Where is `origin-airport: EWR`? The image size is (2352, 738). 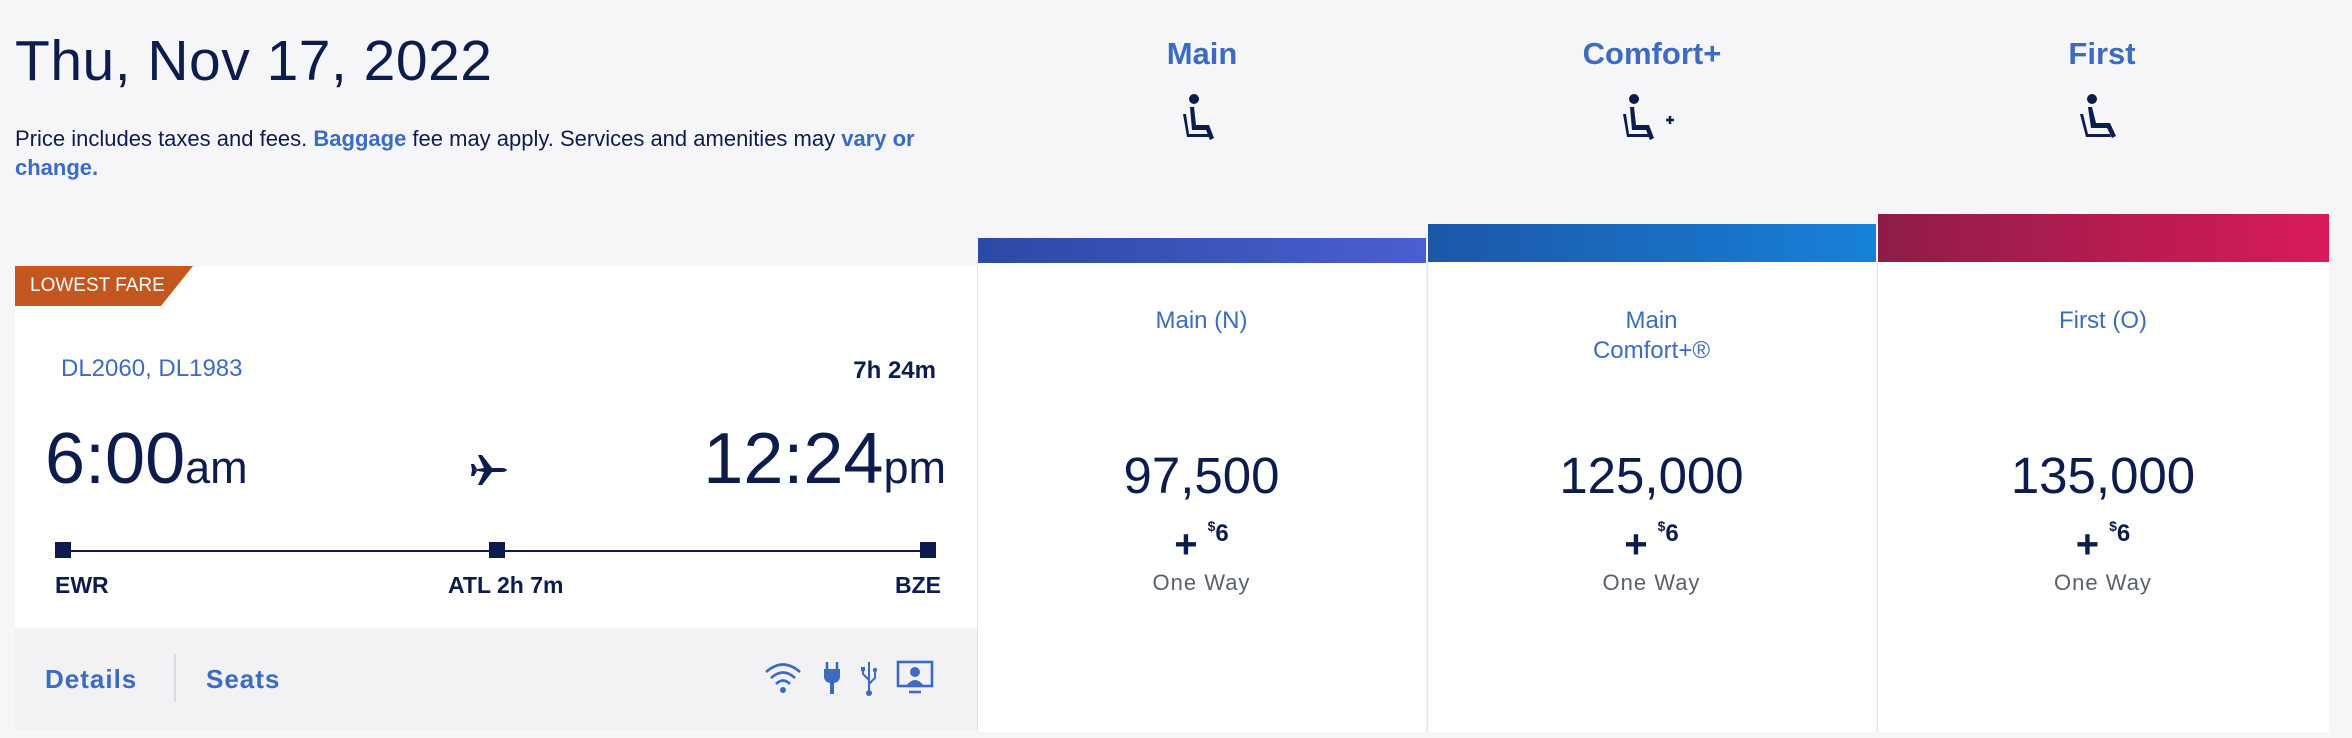
origin-airport: EWR is located at coordinates (82, 585).